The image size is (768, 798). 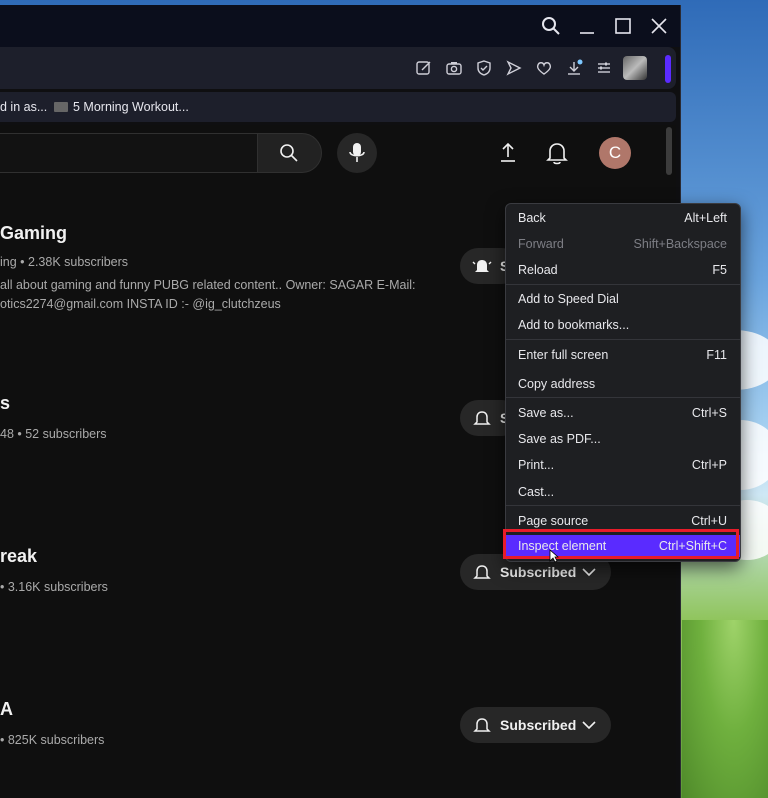 I want to click on channel-name: A, so click(x=6, y=709).